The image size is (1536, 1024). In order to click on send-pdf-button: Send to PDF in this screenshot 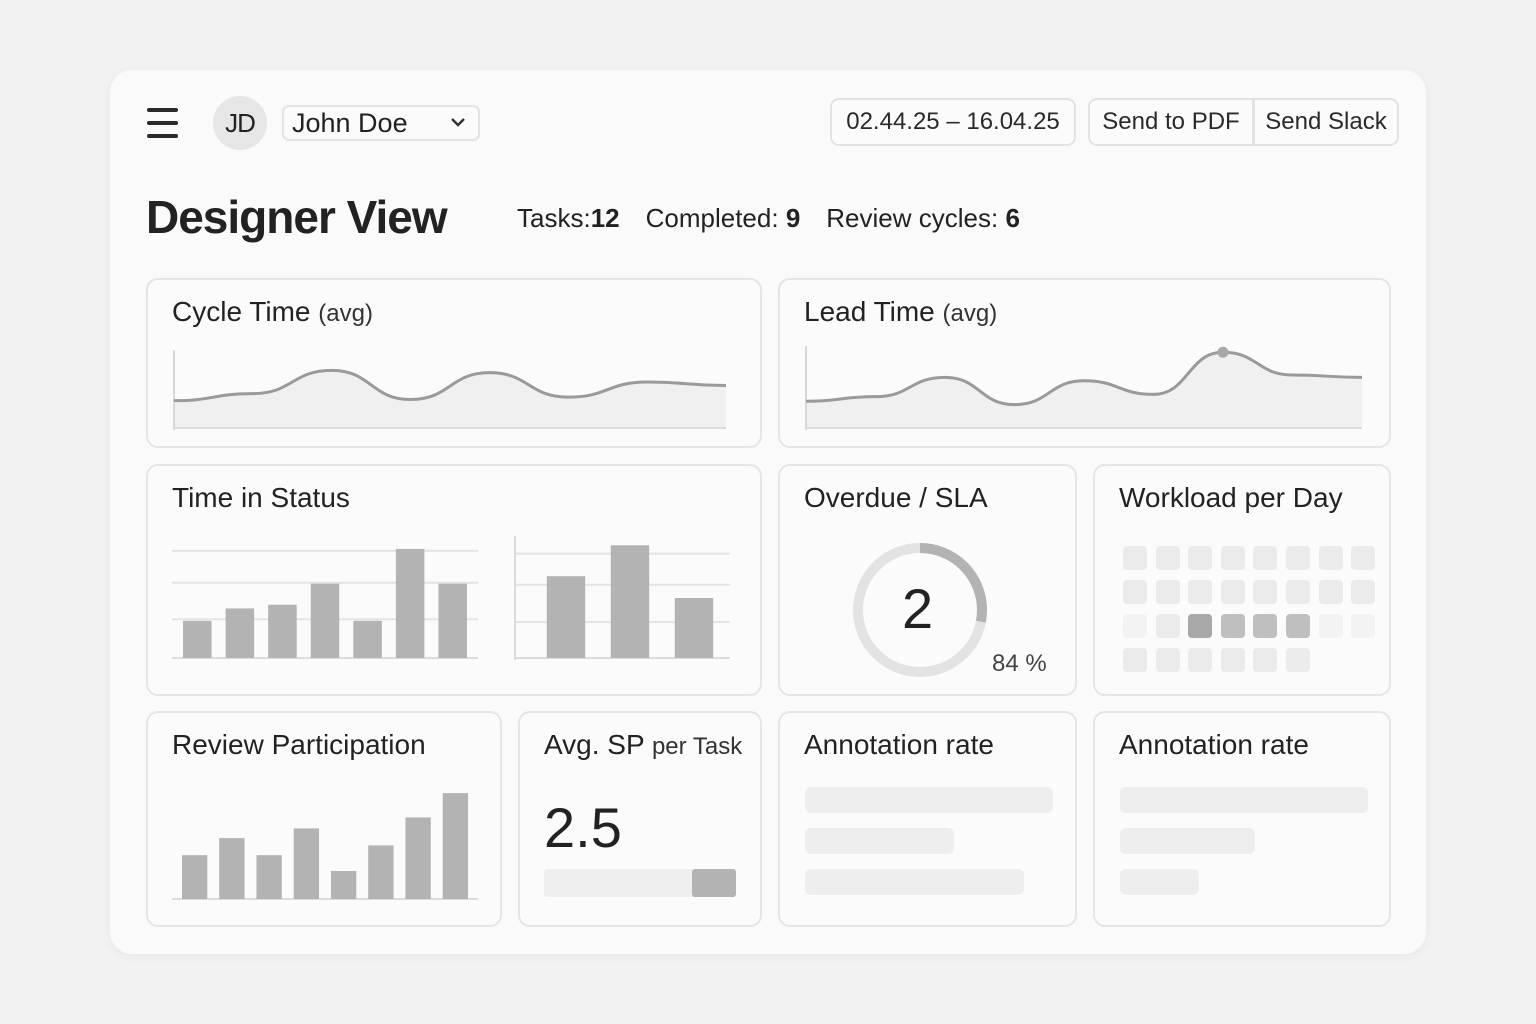, I will do `click(1171, 122)`.